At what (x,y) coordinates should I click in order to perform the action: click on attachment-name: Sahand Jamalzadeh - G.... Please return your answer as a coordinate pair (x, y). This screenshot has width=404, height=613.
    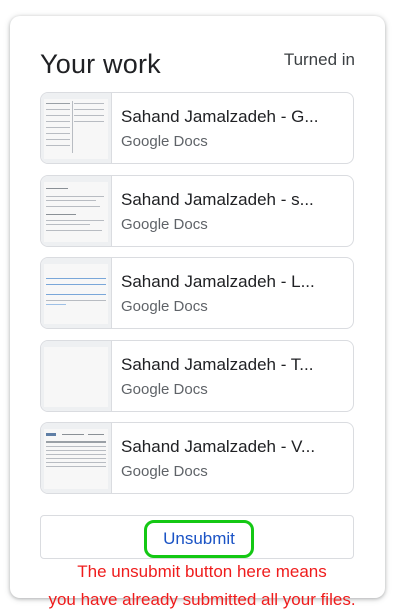
    Looking at the image, I should click on (220, 116).